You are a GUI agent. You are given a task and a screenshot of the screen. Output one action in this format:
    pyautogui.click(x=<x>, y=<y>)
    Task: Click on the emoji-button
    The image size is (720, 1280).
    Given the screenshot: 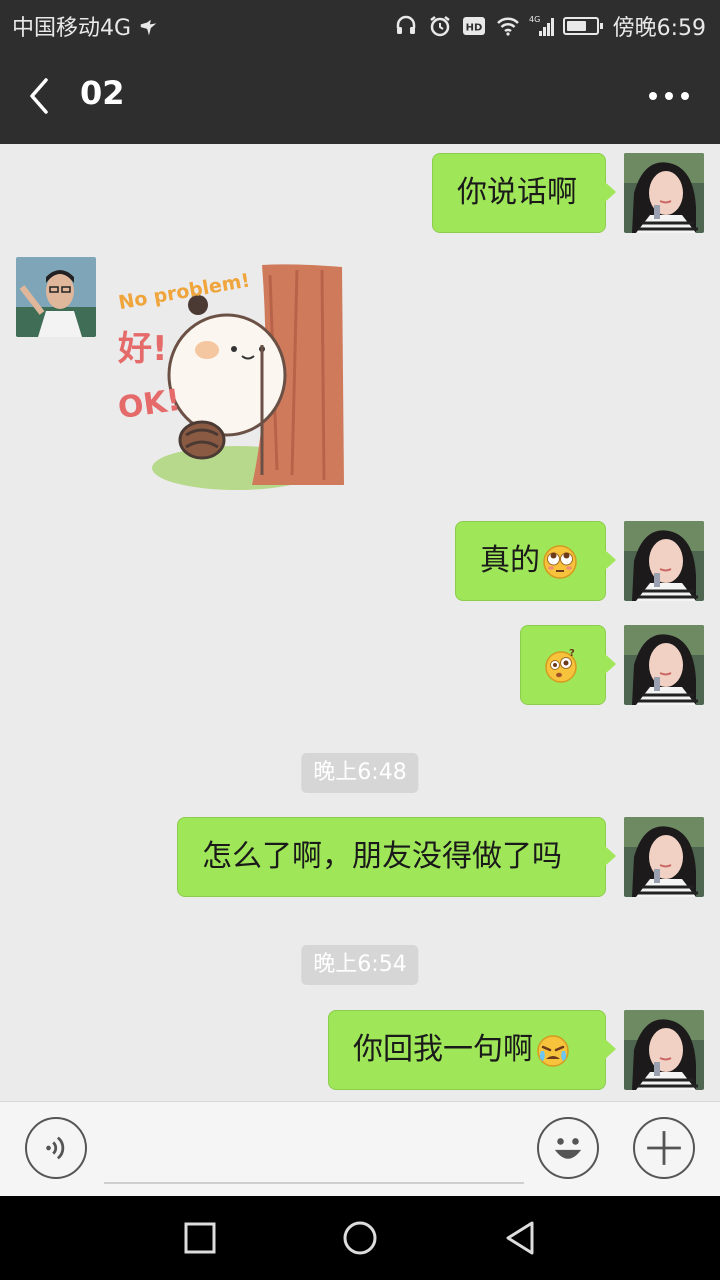 What is the action you would take?
    pyautogui.click(x=568, y=1148)
    